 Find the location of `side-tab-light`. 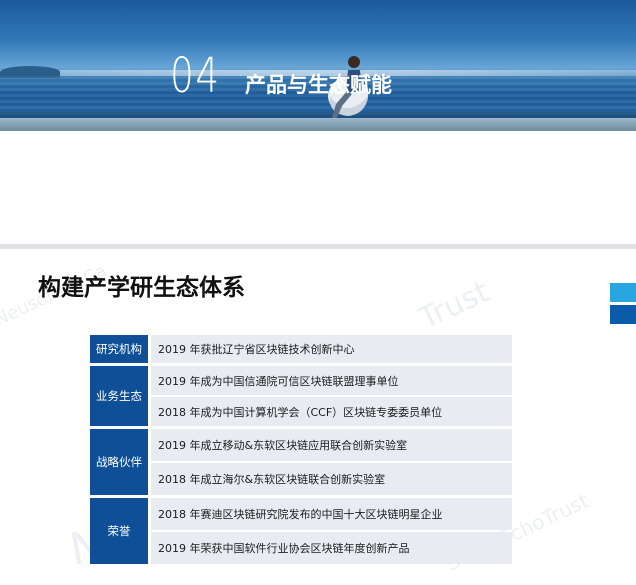

side-tab-light is located at coordinates (623, 292).